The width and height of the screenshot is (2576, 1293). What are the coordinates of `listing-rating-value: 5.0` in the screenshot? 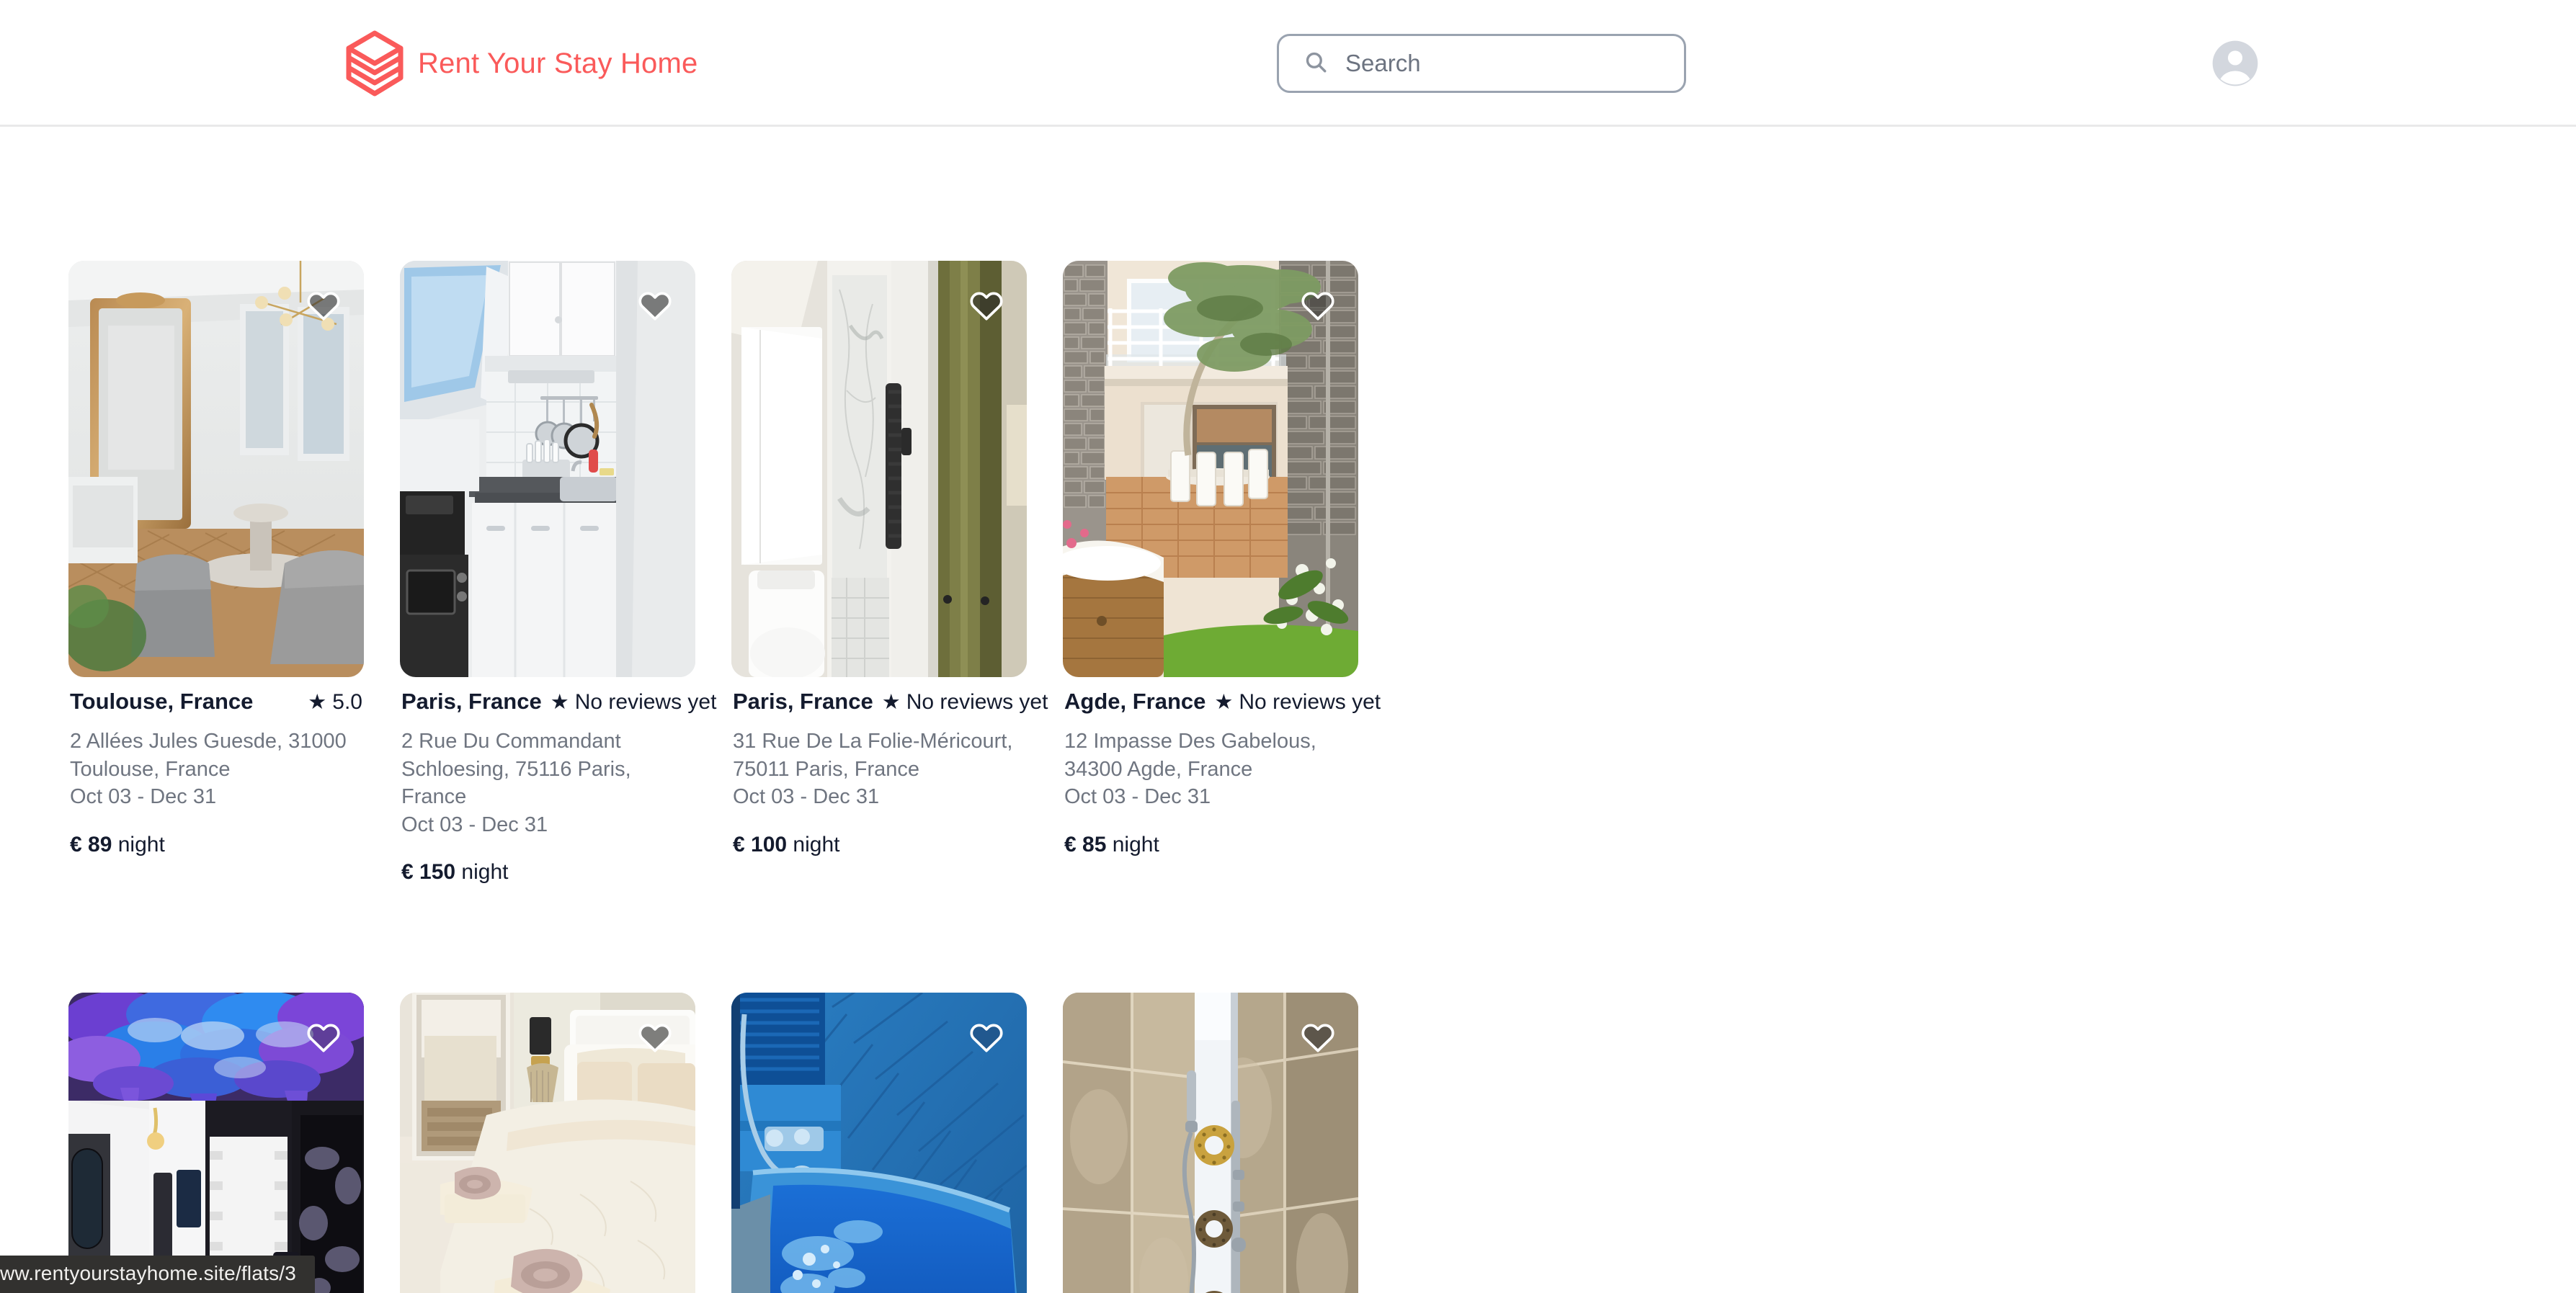 It's located at (347, 702).